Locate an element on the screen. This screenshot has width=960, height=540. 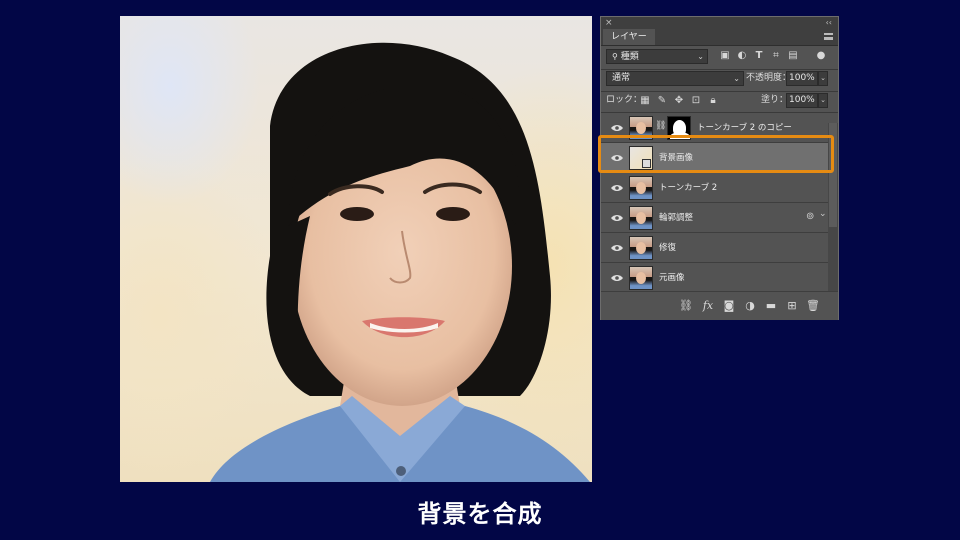
filter-kind-label: 種類 is located at coordinates (629, 57).